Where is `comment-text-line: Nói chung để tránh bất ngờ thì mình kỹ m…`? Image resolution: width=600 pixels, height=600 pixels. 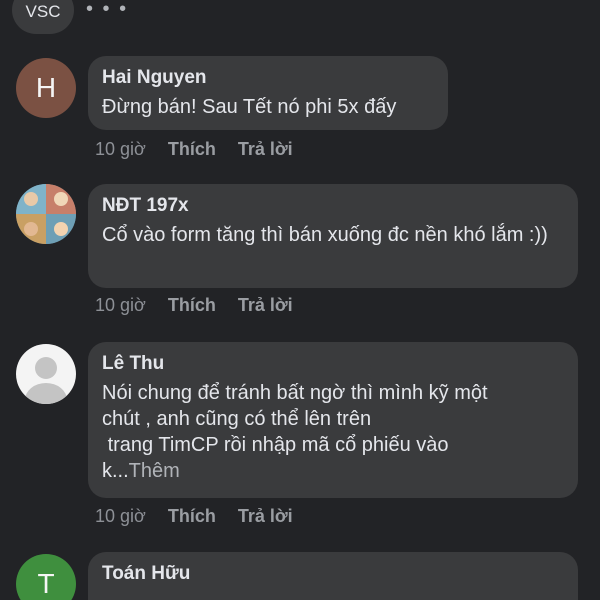
comment-text-line: Nói chung để tránh bất ngờ thì mình kỹ m… is located at coordinates (295, 393).